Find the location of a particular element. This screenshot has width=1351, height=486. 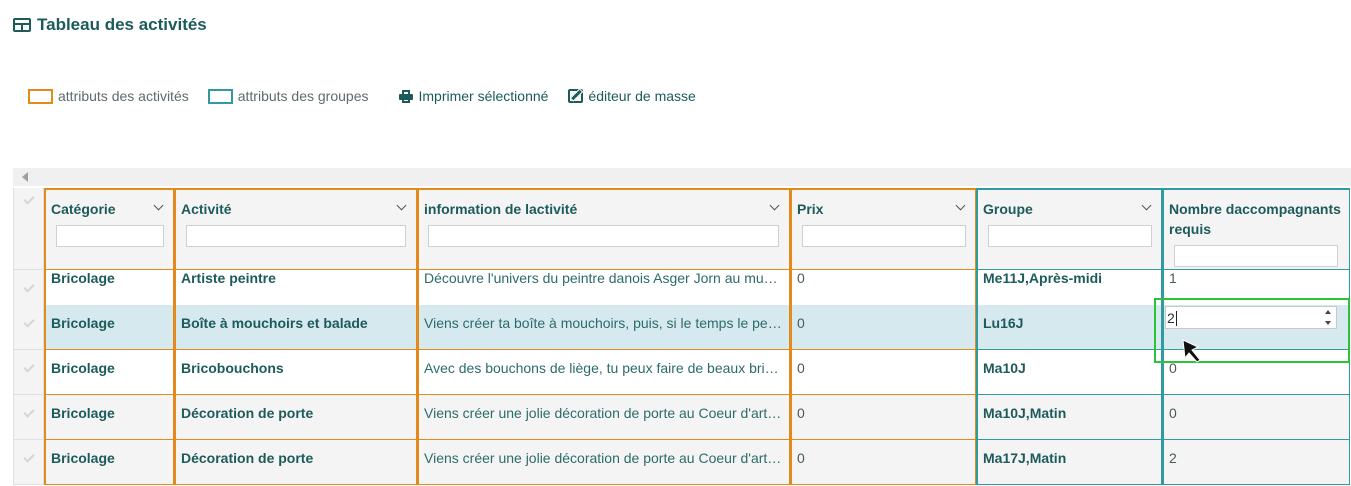

horizontal-scrollbar is located at coordinates (682, 177).